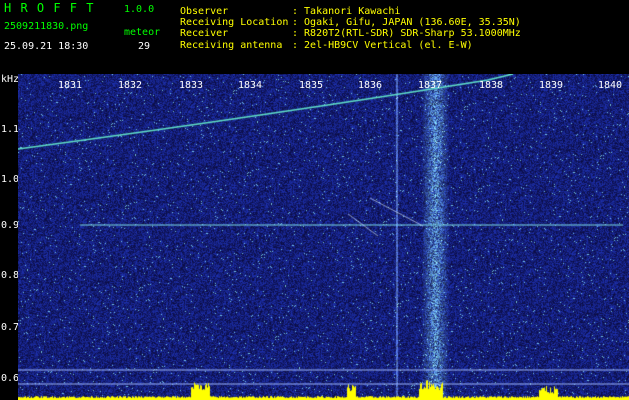  What do you see at coordinates (382, 45) in the screenshot?
I see `info-value-antenna: : 2el-HB9CV Vertical (el. E-W)` at bounding box center [382, 45].